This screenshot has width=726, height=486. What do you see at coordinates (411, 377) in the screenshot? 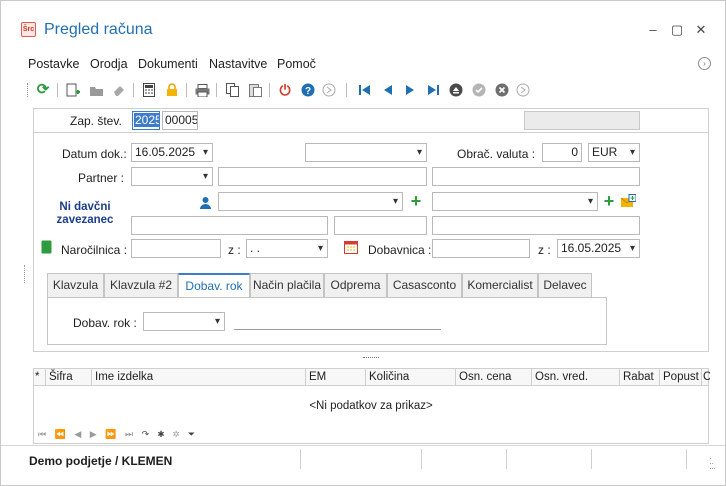
I see `column-kolicina: Količina` at bounding box center [411, 377].